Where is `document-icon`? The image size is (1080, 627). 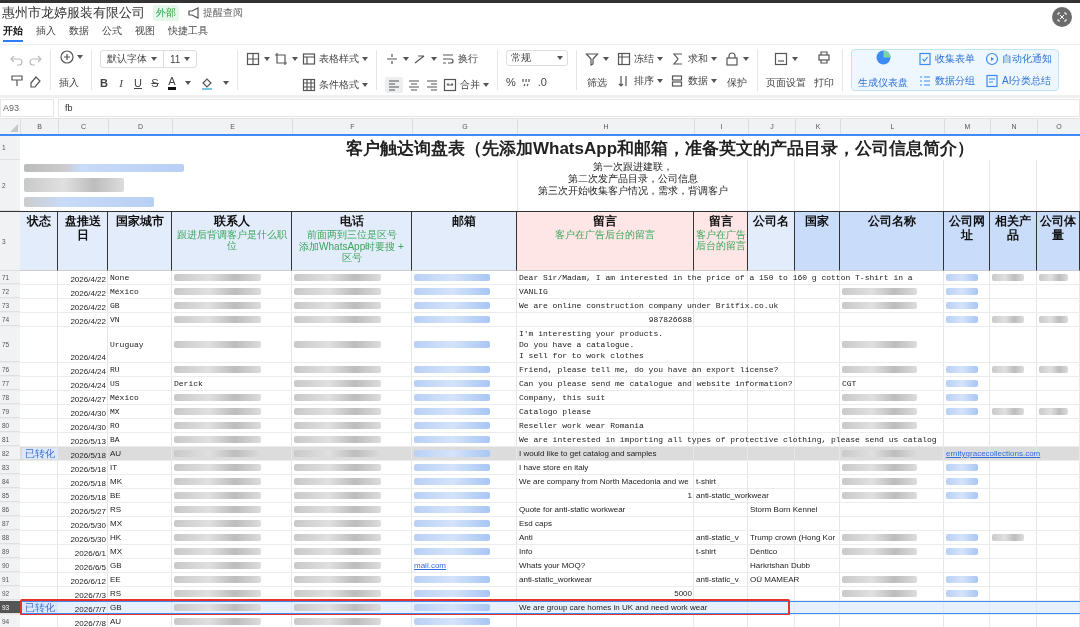 document-icon is located at coordinates (992, 81).